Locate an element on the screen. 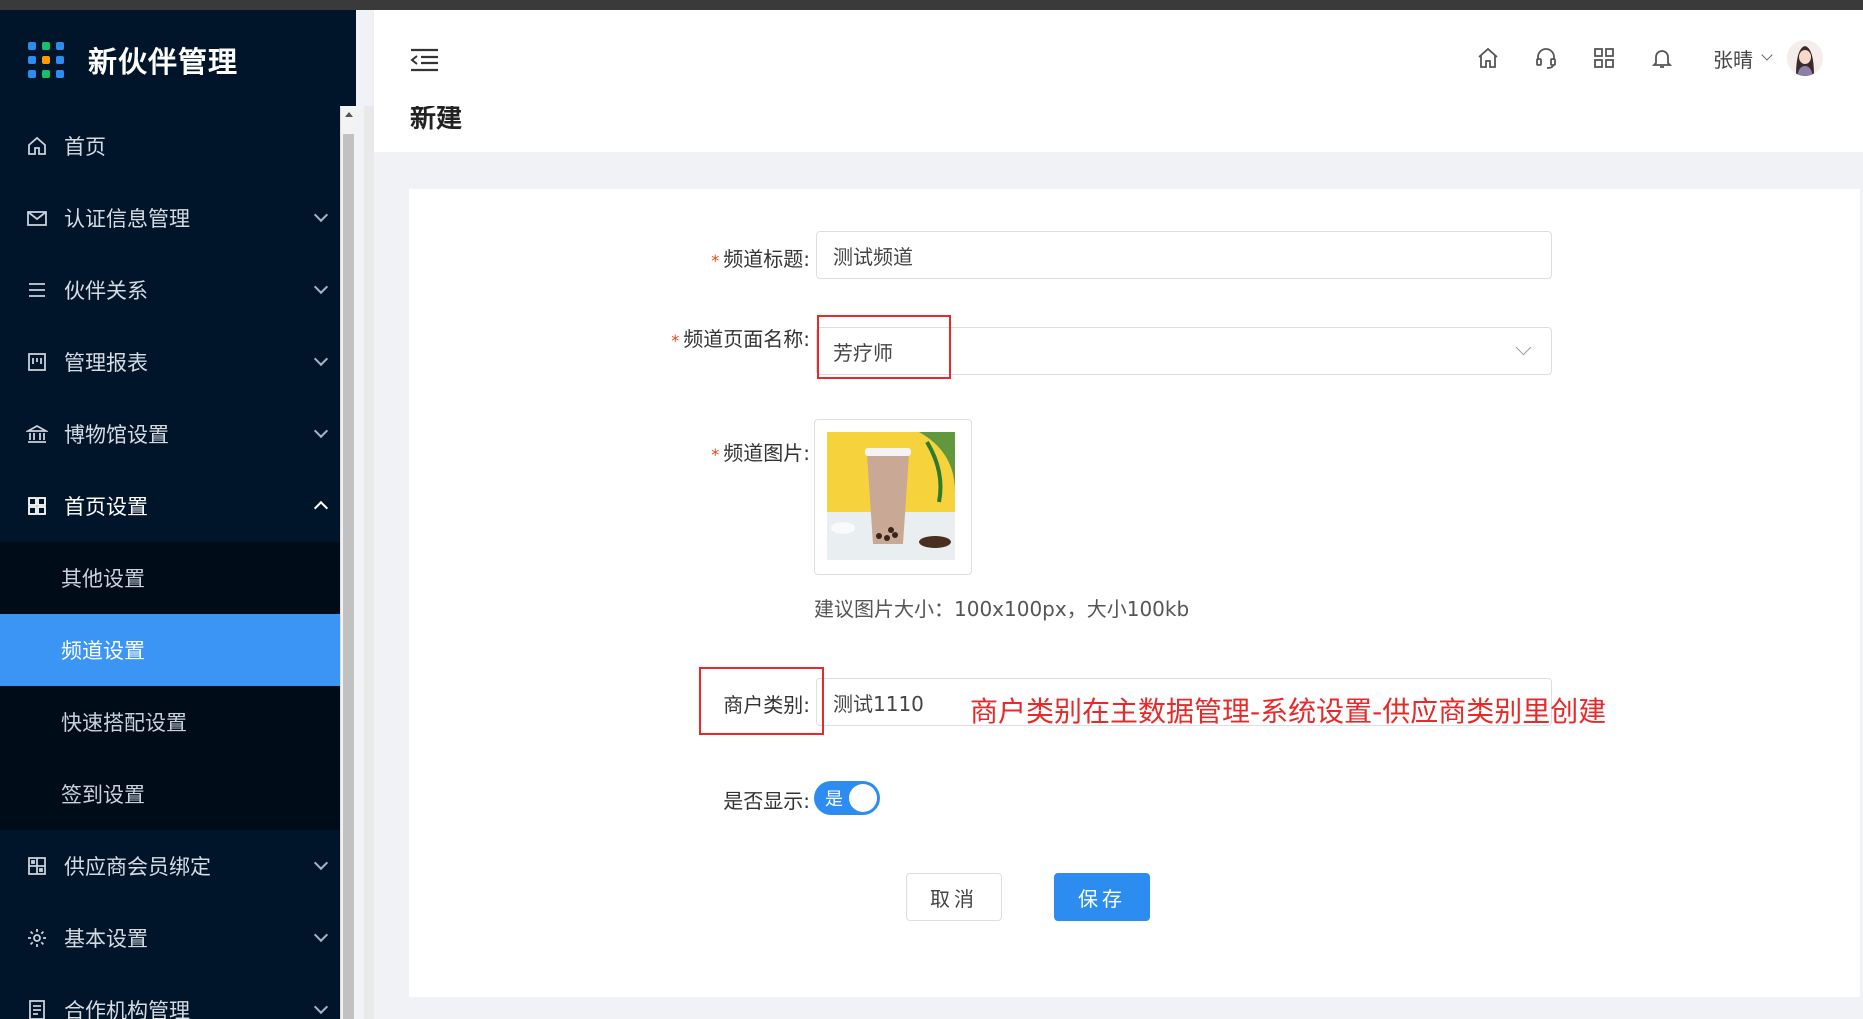 The width and height of the screenshot is (1863, 1019). label-text: 是否显示: is located at coordinates (766, 801).